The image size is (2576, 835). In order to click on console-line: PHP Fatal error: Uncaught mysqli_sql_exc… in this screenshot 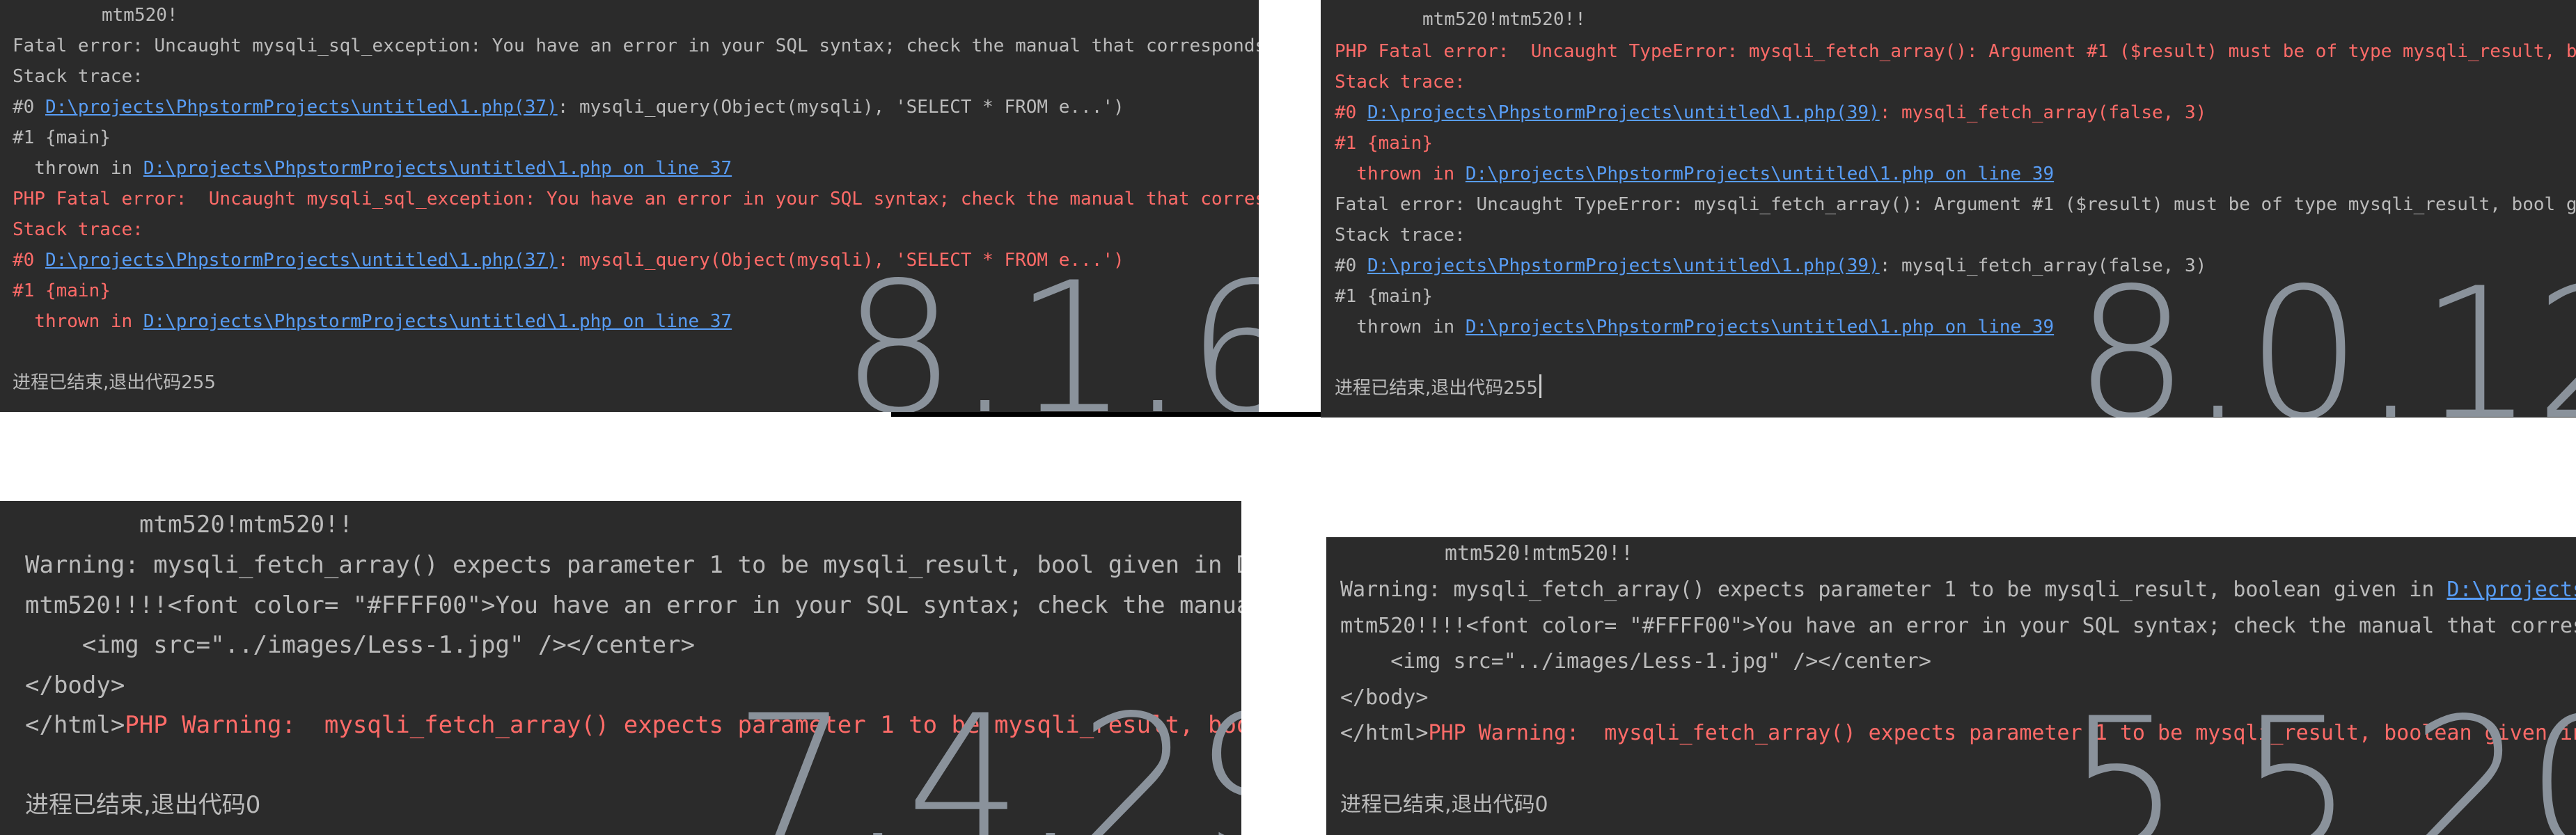, I will do `click(636, 199)`.